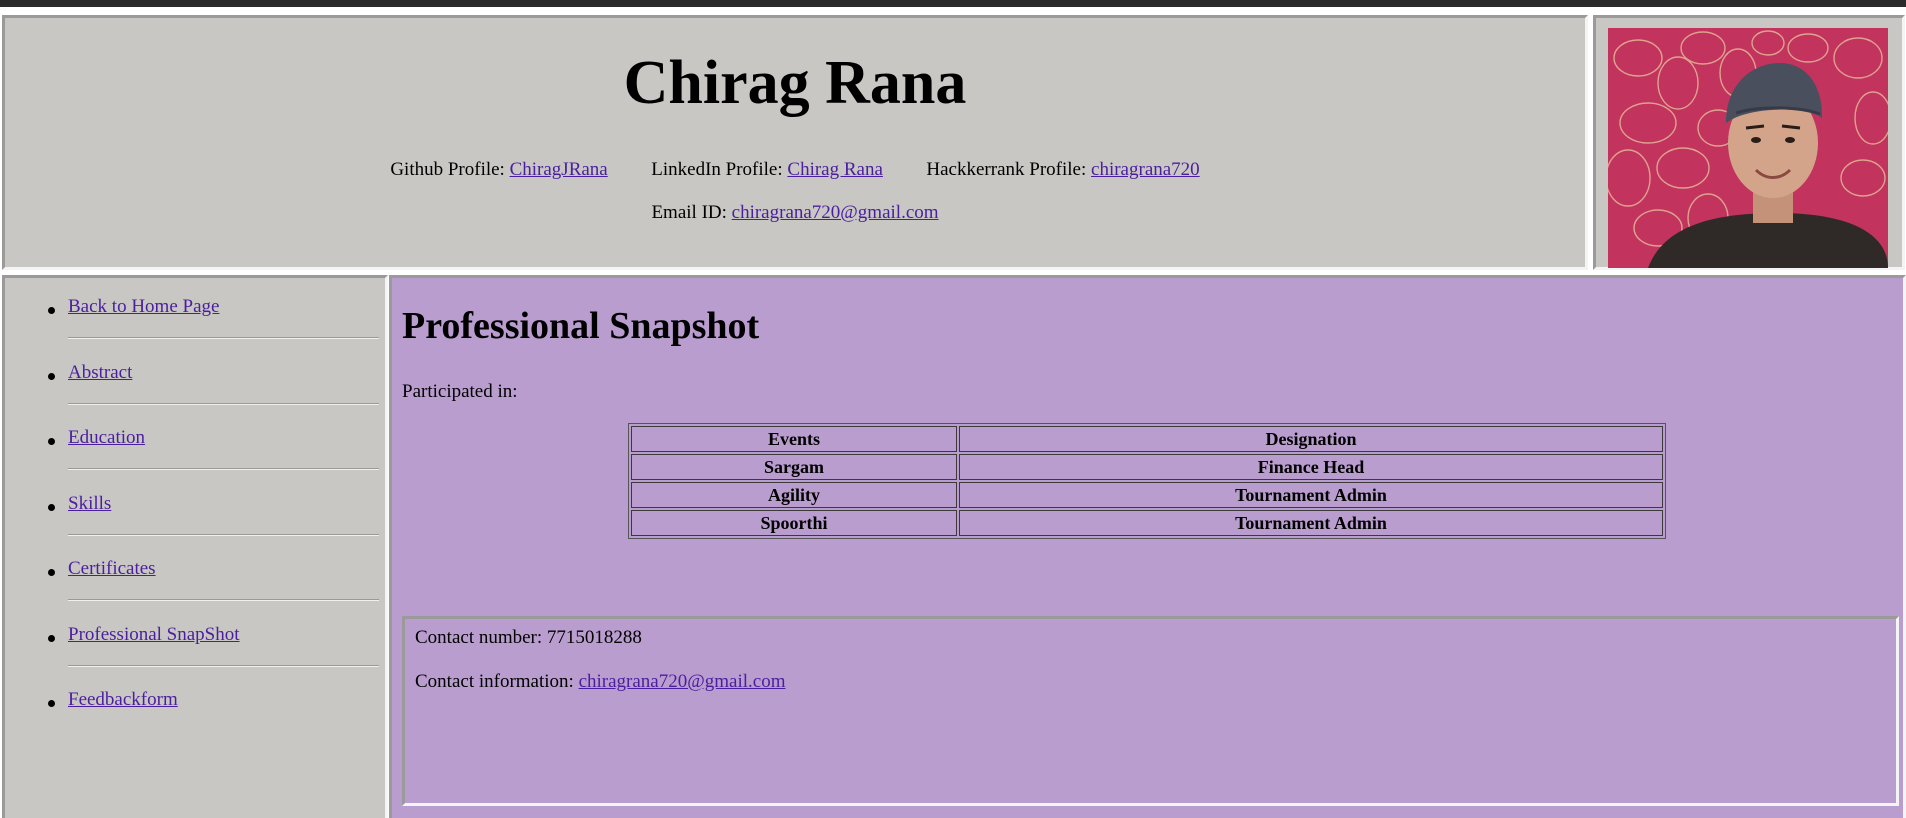 Image resolution: width=1906 pixels, height=818 pixels. What do you see at coordinates (447, 169) in the screenshot?
I see `github-label: Github Profile:` at bounding box center [447, 169].